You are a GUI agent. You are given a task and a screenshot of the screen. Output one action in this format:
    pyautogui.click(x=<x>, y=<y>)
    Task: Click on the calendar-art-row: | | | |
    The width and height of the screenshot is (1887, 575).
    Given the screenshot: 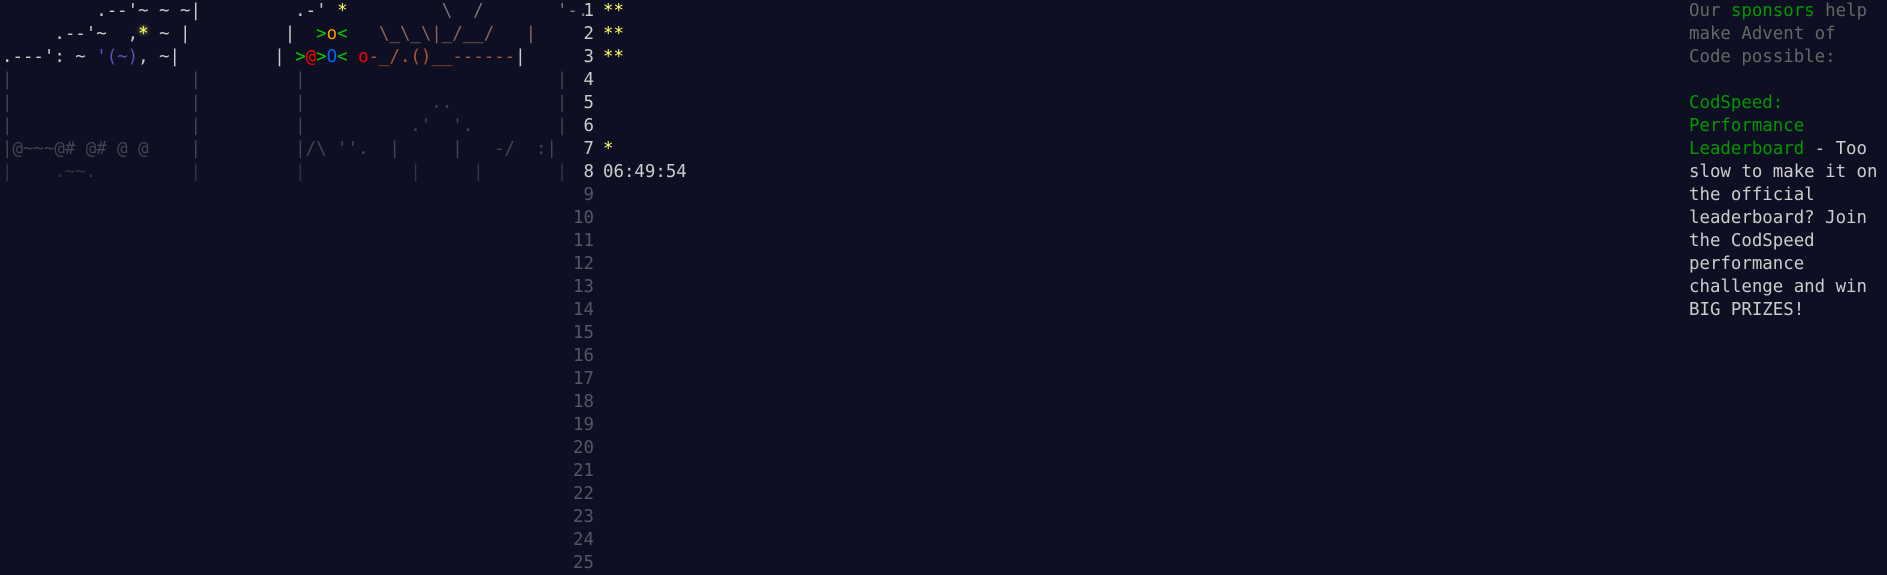 What is the action you would take?
    pyautogui.click(x=295, y=80)
    